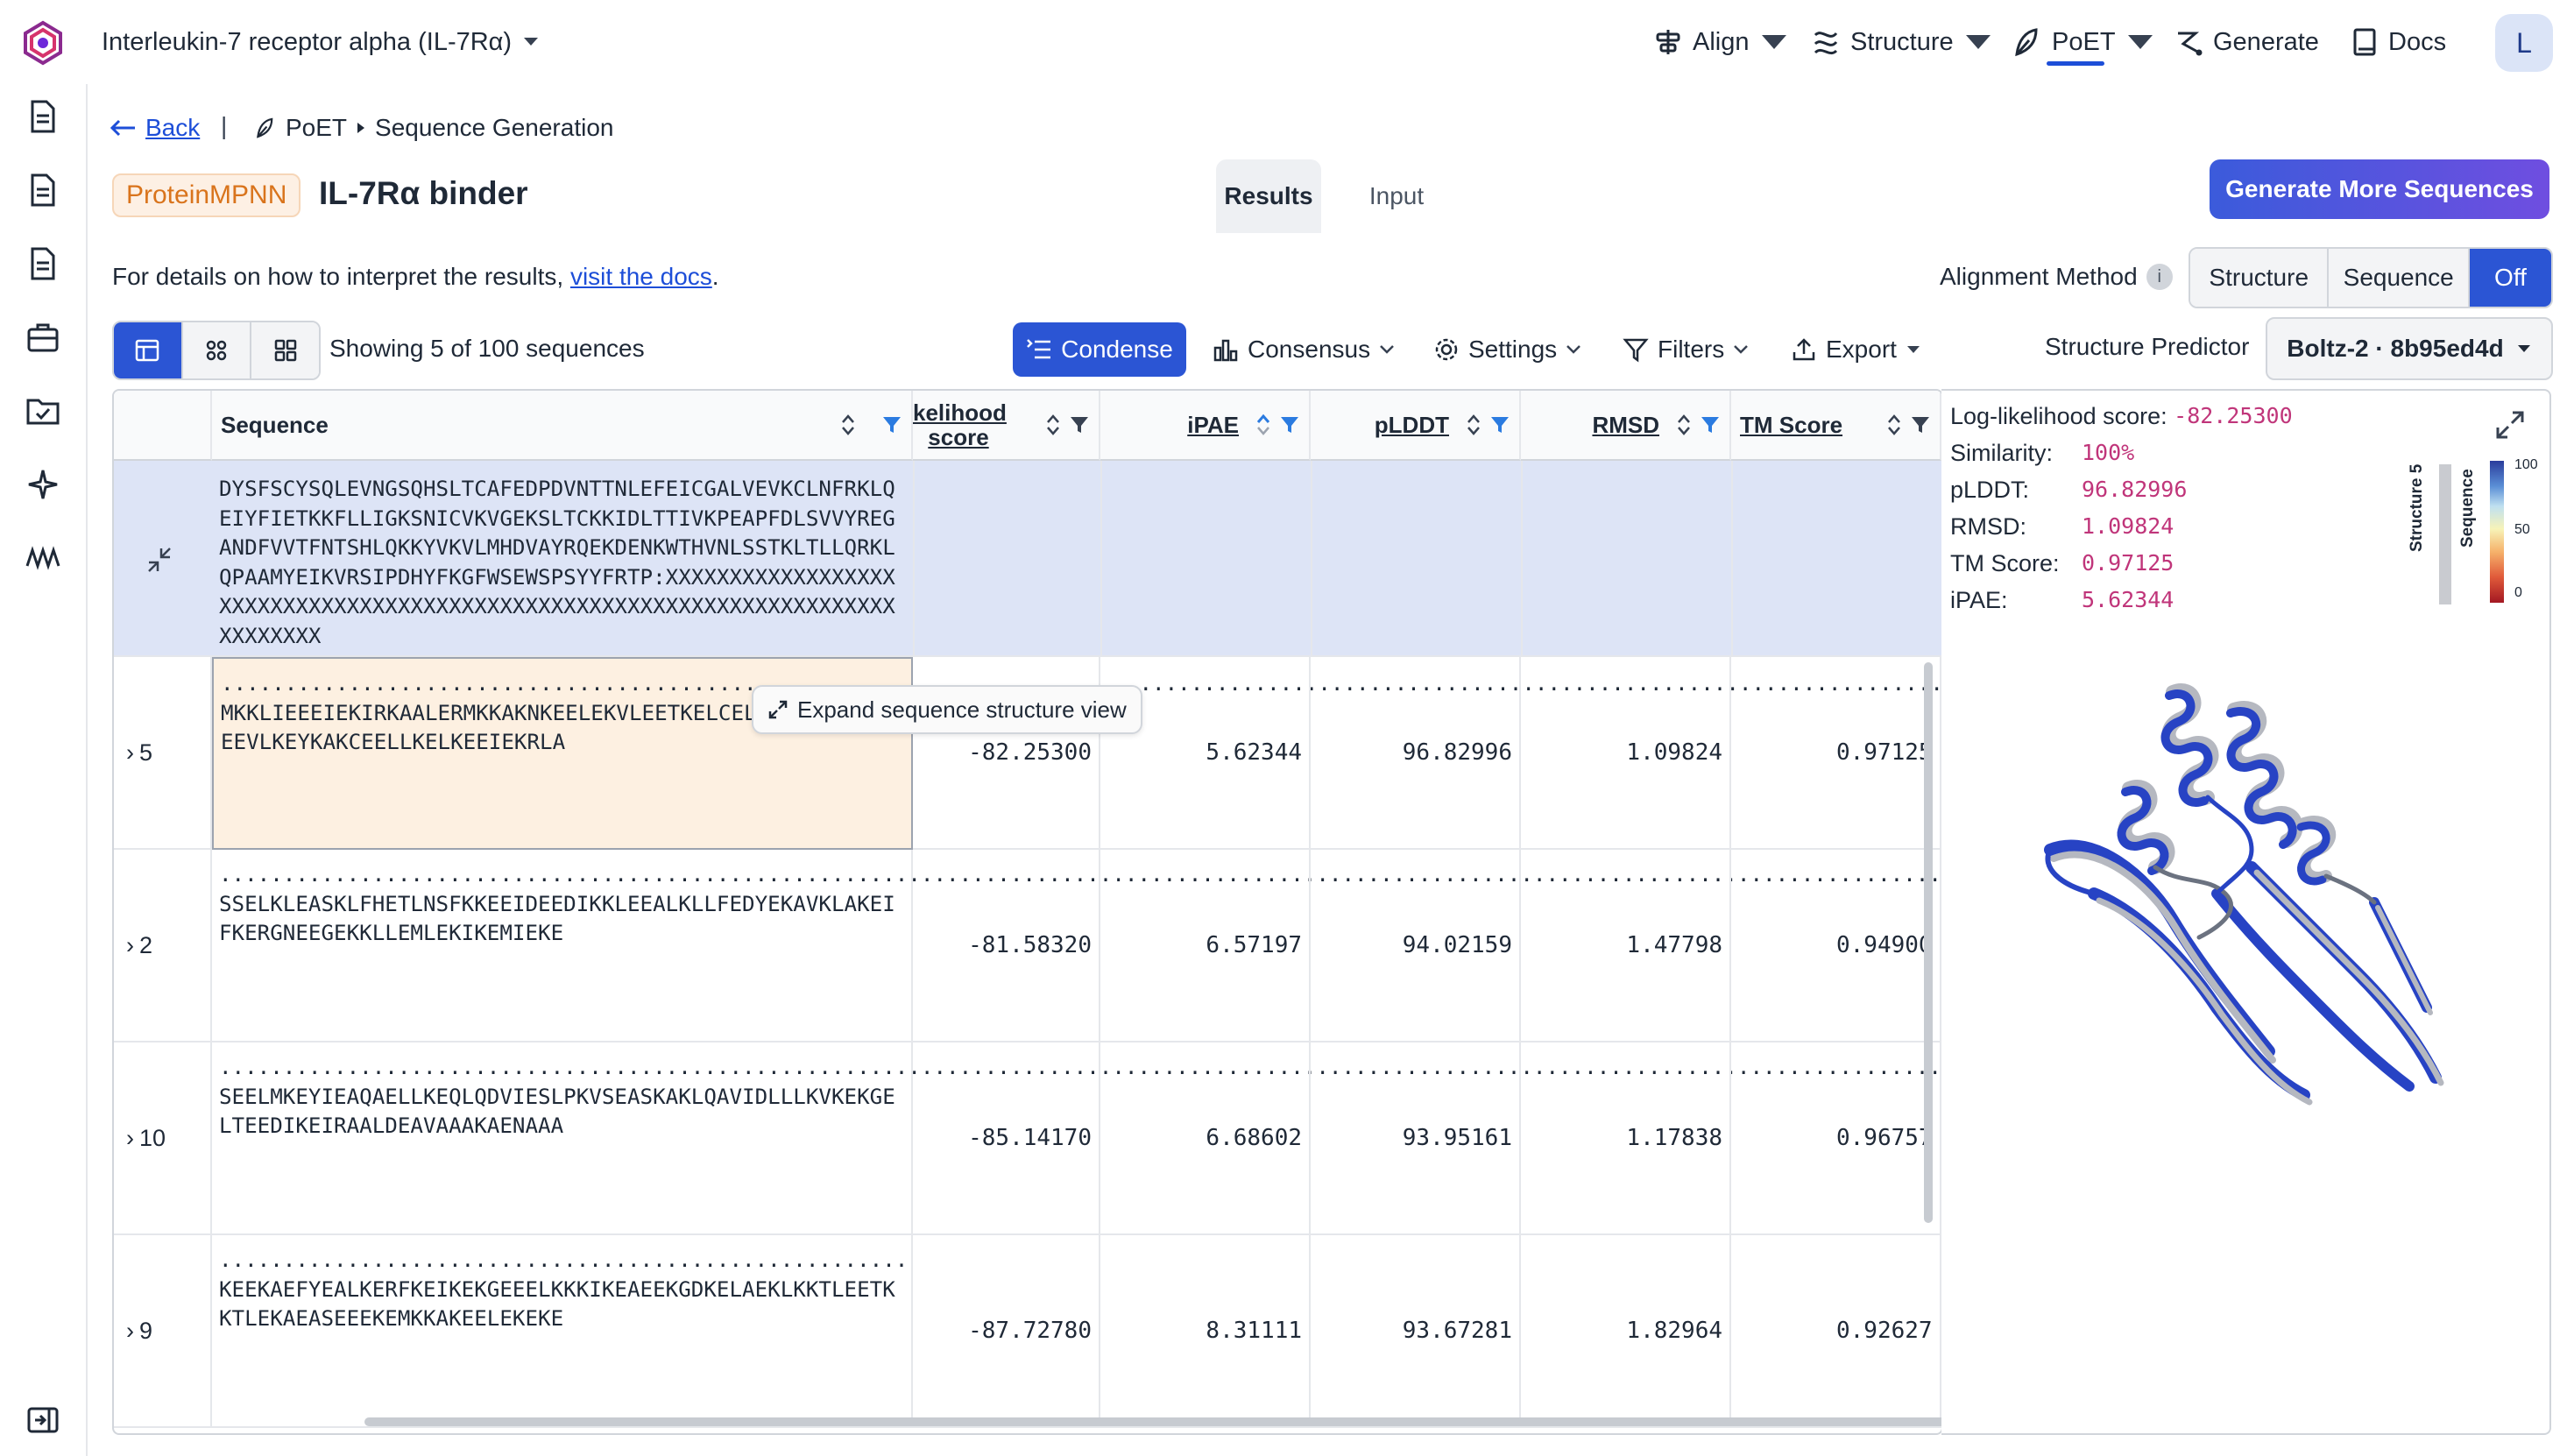 The image size is (2574, 1456). I want to click on tab-input: Input, so click(1396, 196).